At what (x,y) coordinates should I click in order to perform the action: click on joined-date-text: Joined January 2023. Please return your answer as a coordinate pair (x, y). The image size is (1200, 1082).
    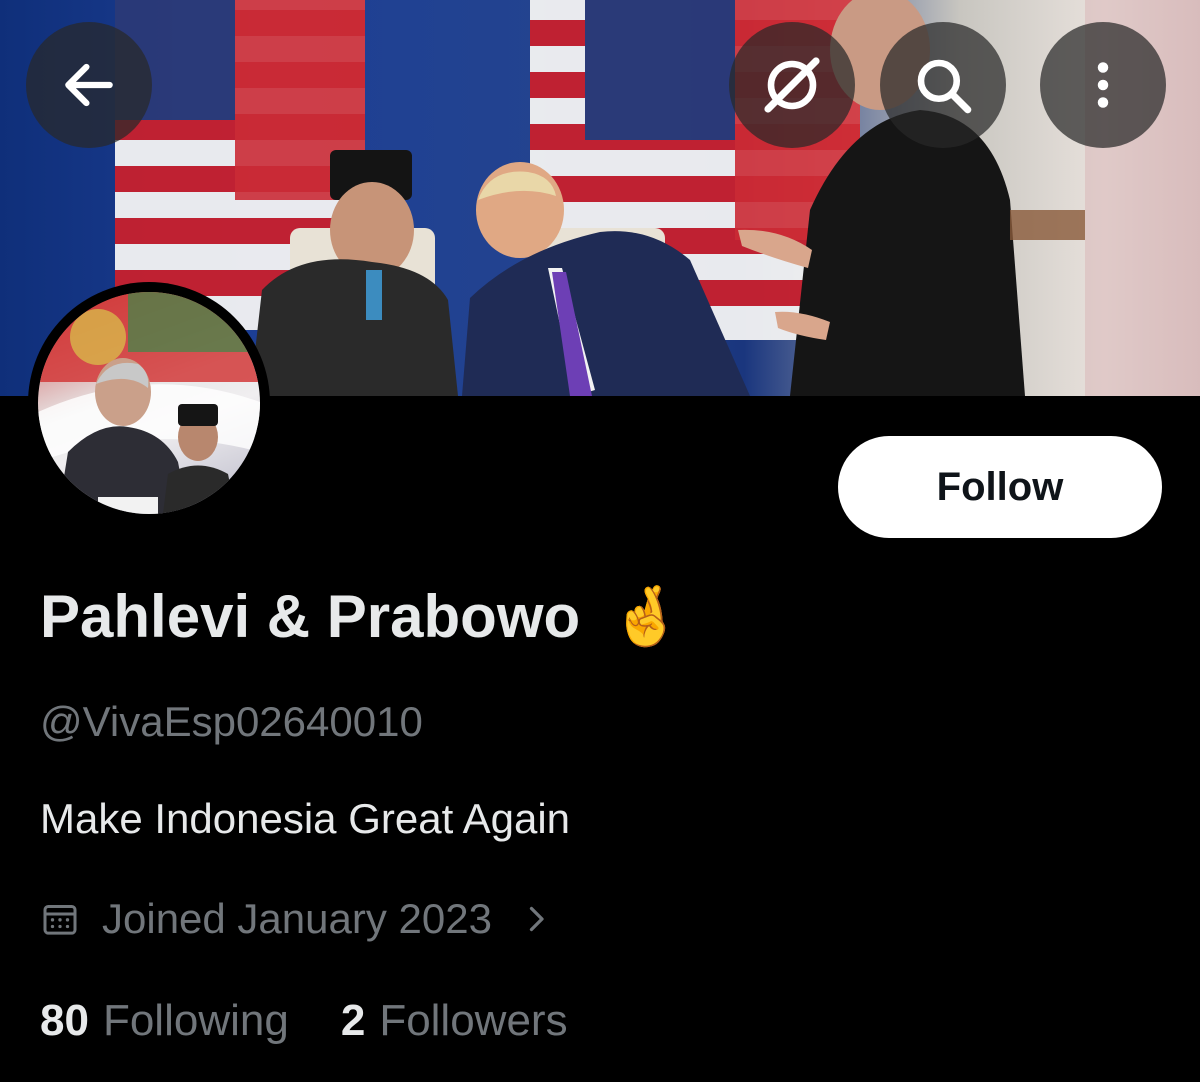
    Looking at the image, I should click on (297, 918).